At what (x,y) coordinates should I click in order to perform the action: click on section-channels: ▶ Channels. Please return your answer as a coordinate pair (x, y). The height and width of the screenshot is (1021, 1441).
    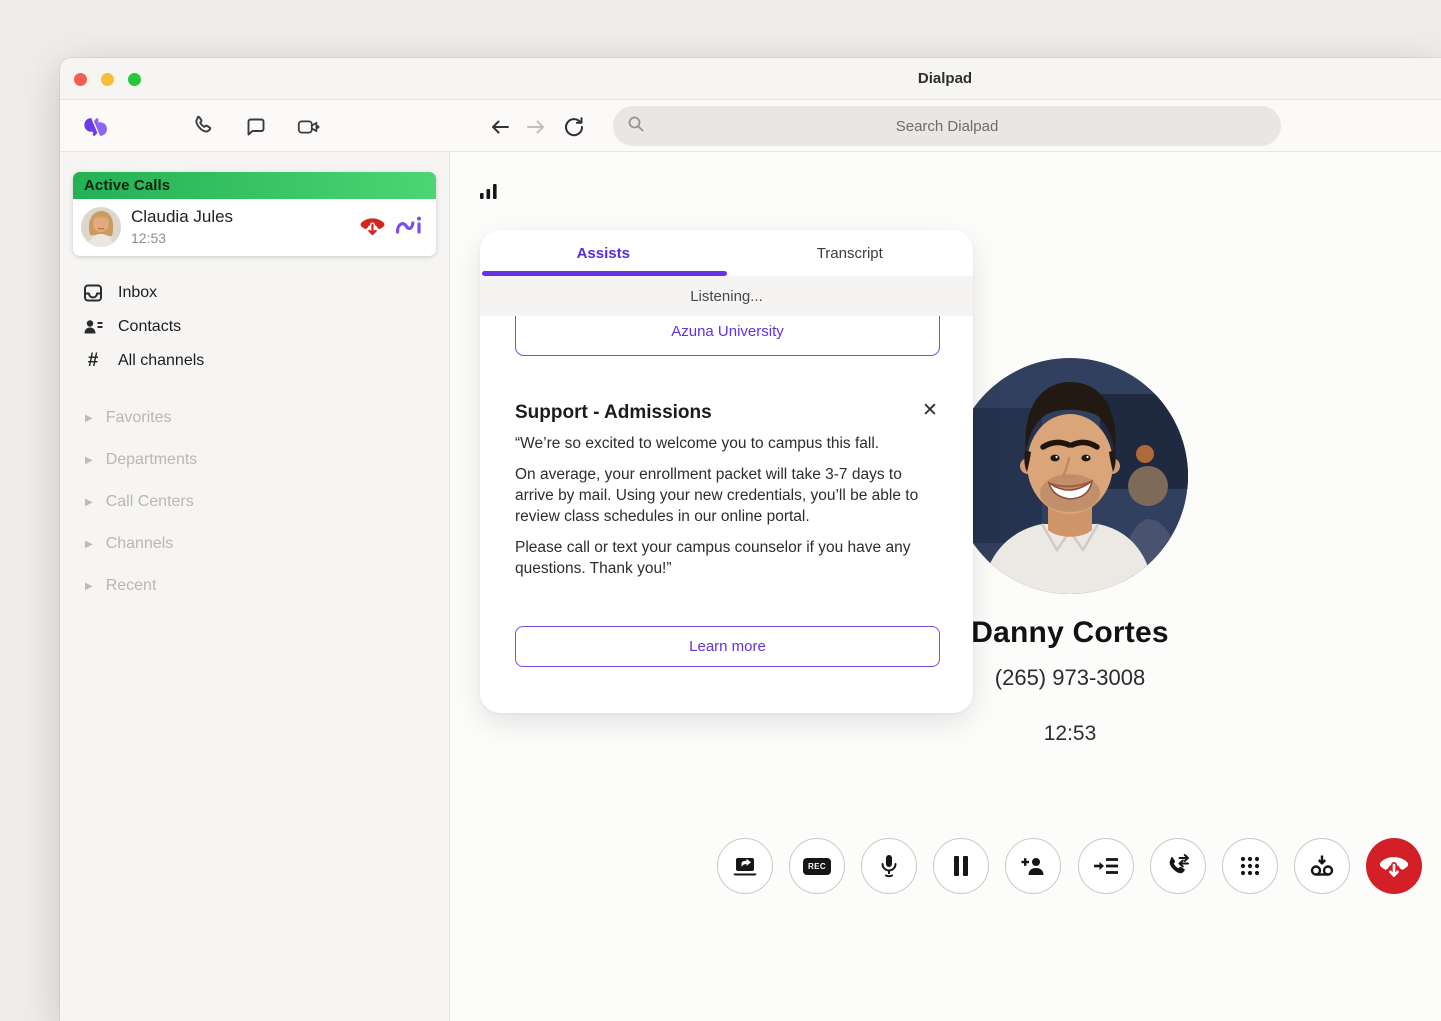
    Looking at the image, I should click on (254, 544).